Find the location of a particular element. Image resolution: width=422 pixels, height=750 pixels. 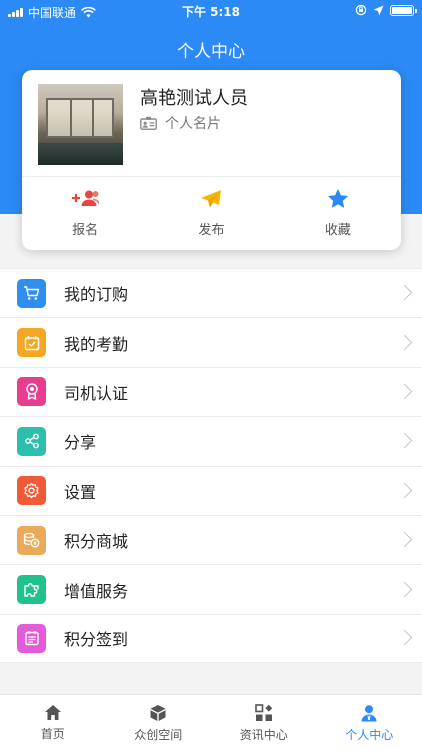

menu-label: 设置 is located at coordinates (80, 492).